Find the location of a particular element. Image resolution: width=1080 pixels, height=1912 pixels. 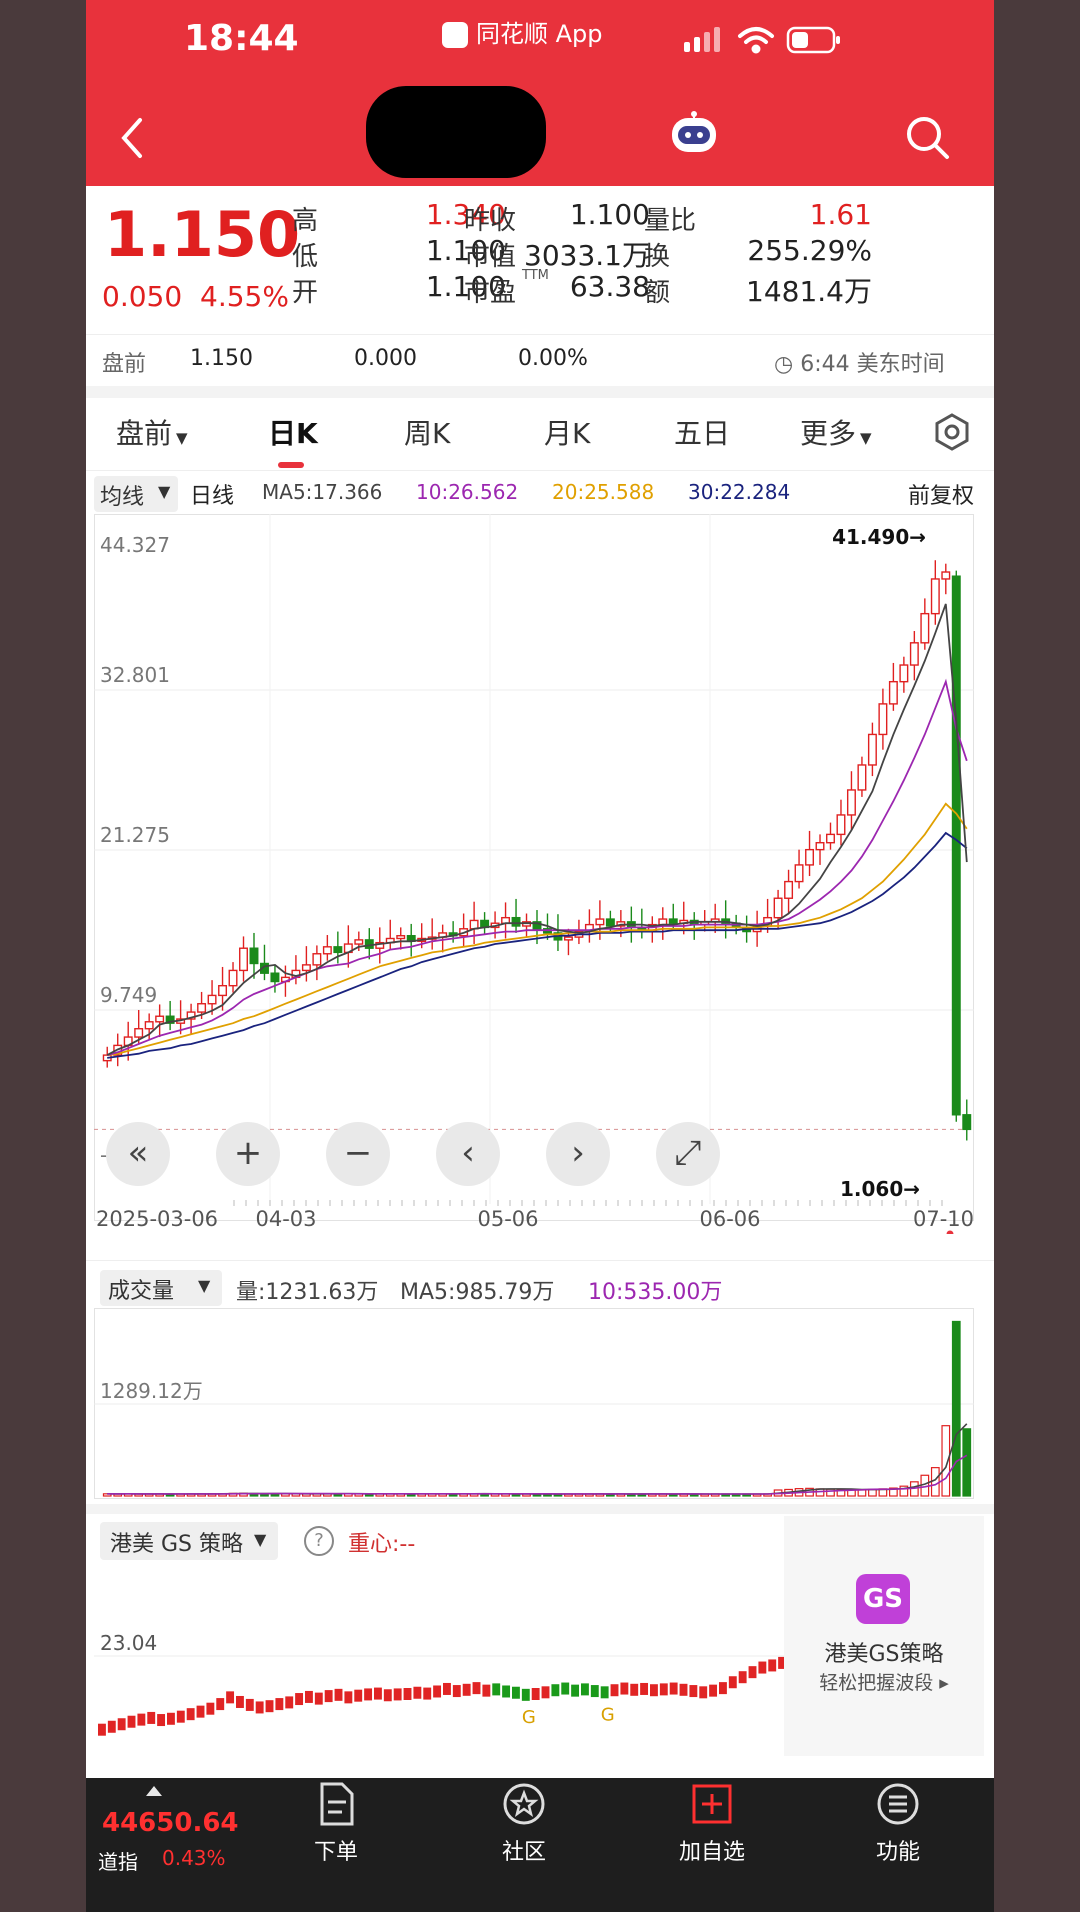

expand-up-icon is located at coordinates (154, 1791).